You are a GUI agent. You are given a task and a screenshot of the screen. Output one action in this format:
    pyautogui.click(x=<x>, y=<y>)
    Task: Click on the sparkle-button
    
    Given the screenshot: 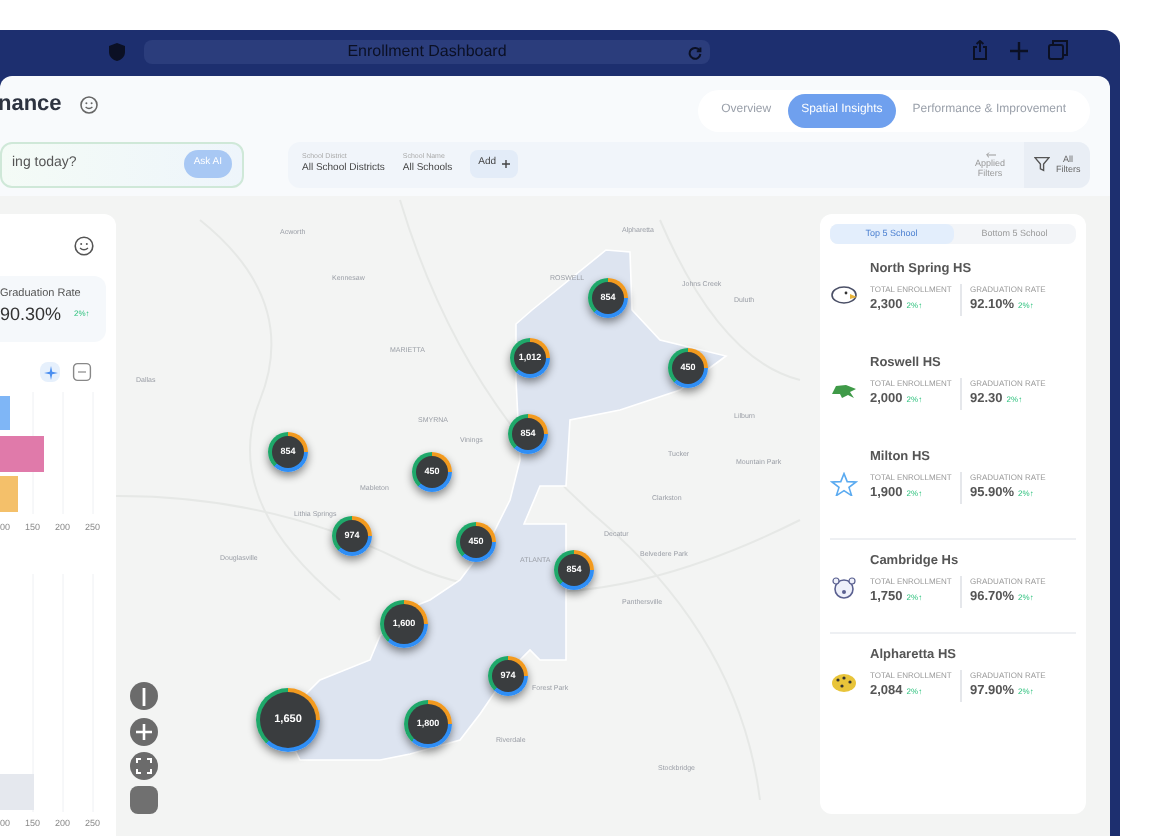 What is the action you would take?
    pyautogui.click(x=50, y=372)
    